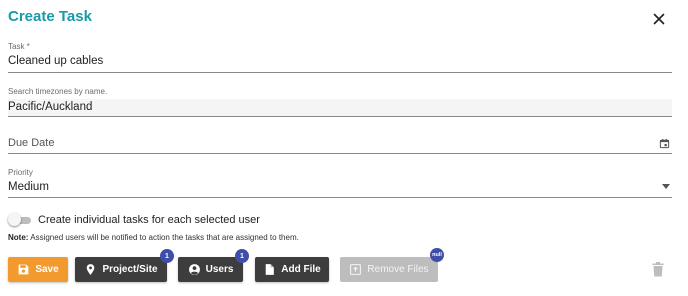 Image resolution: width=688 pixels, height=296 pixels. I want to click on close-icon, so click(659, 19).